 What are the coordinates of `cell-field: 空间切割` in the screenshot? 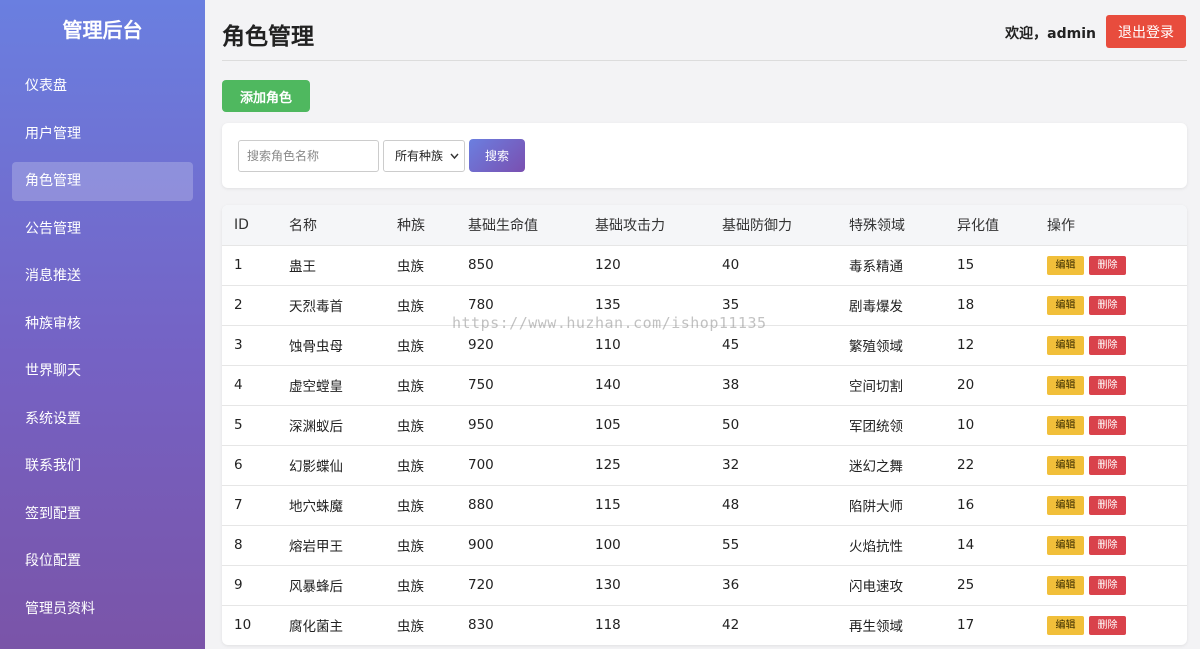 It's located at (876, 387).